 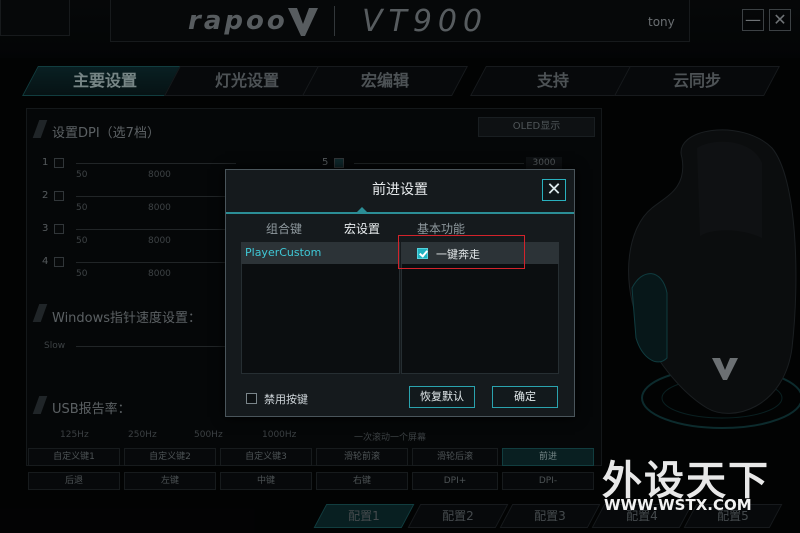 What do you see at coordinates (400, 213) in the screenshot?
I see `dialog-tab-divider` at bounding box center [400, 213].